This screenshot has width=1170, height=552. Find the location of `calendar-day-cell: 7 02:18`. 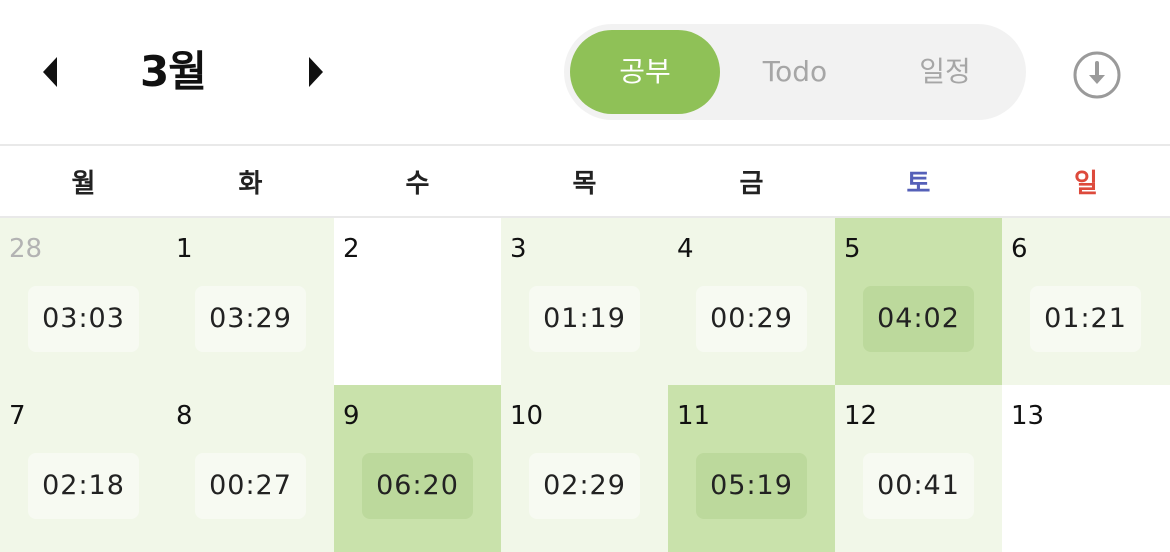

calendar-day-cell: 7 02:18 is located at coordinates (83, 468).